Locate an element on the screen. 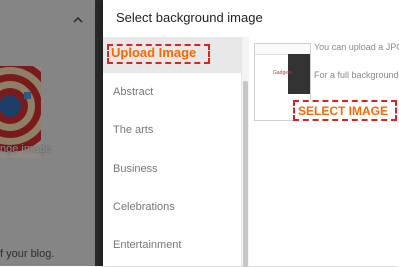 This screenshot has height=267, width=399. sidebar-item-label: Upload Image is located at coordinates (154, 52).